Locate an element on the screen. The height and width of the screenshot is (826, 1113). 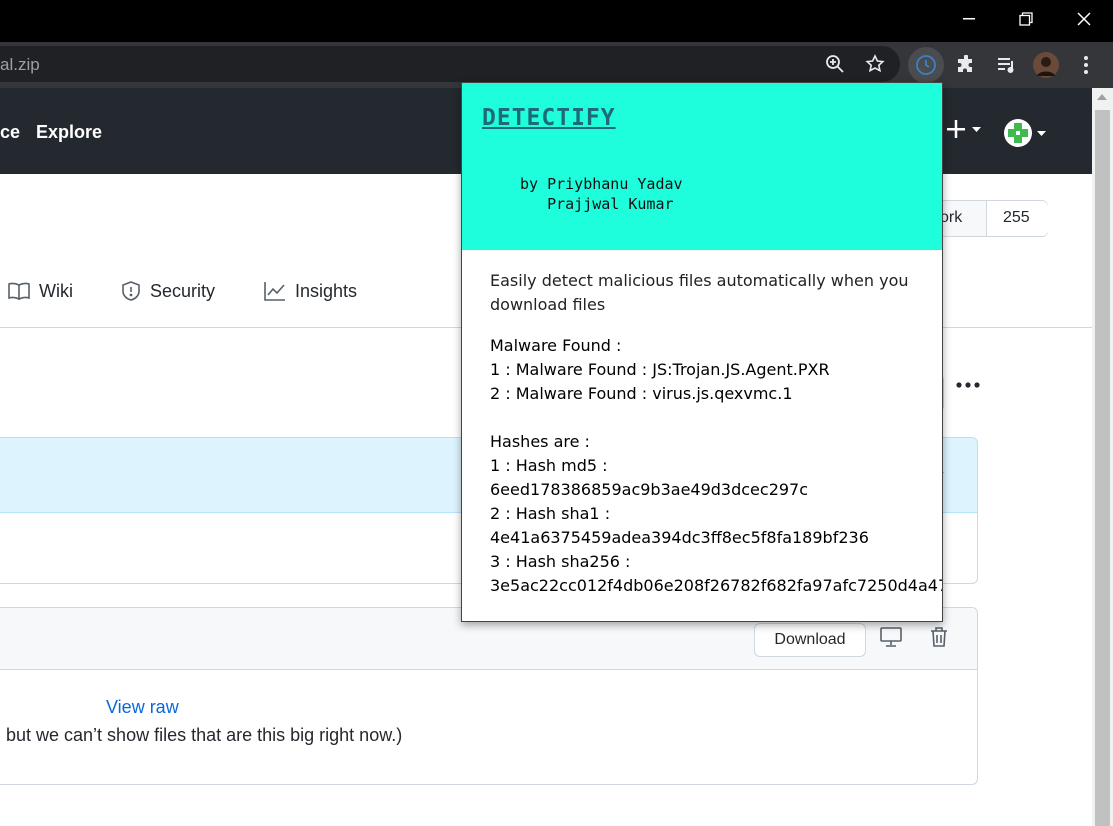
hashes-header: Hashes are : is located at coordinates (540, 441).